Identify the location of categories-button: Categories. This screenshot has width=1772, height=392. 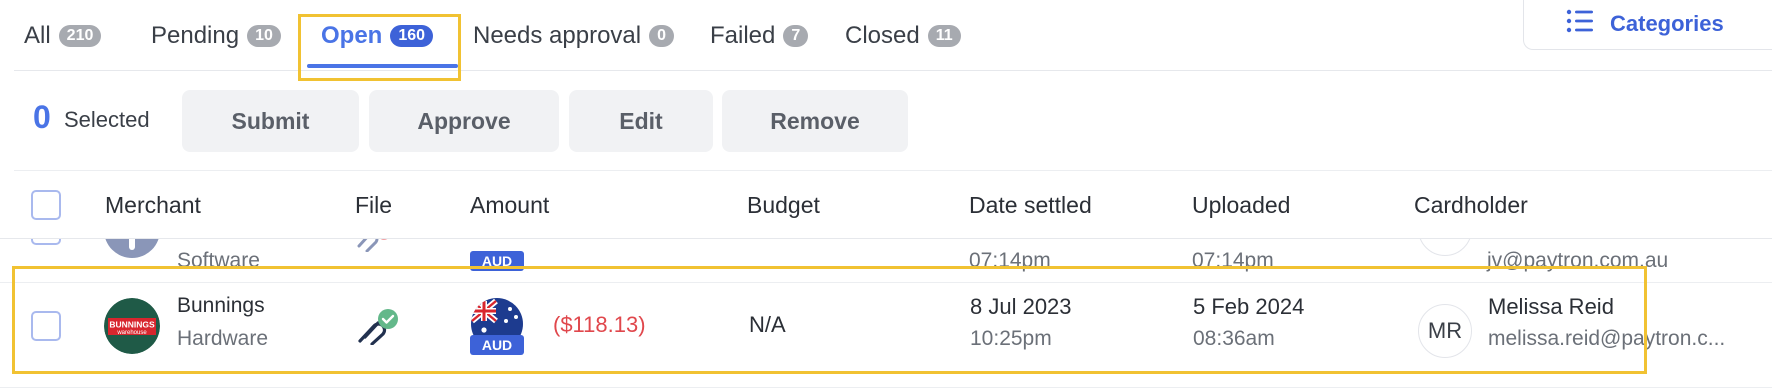
(1647, 25).